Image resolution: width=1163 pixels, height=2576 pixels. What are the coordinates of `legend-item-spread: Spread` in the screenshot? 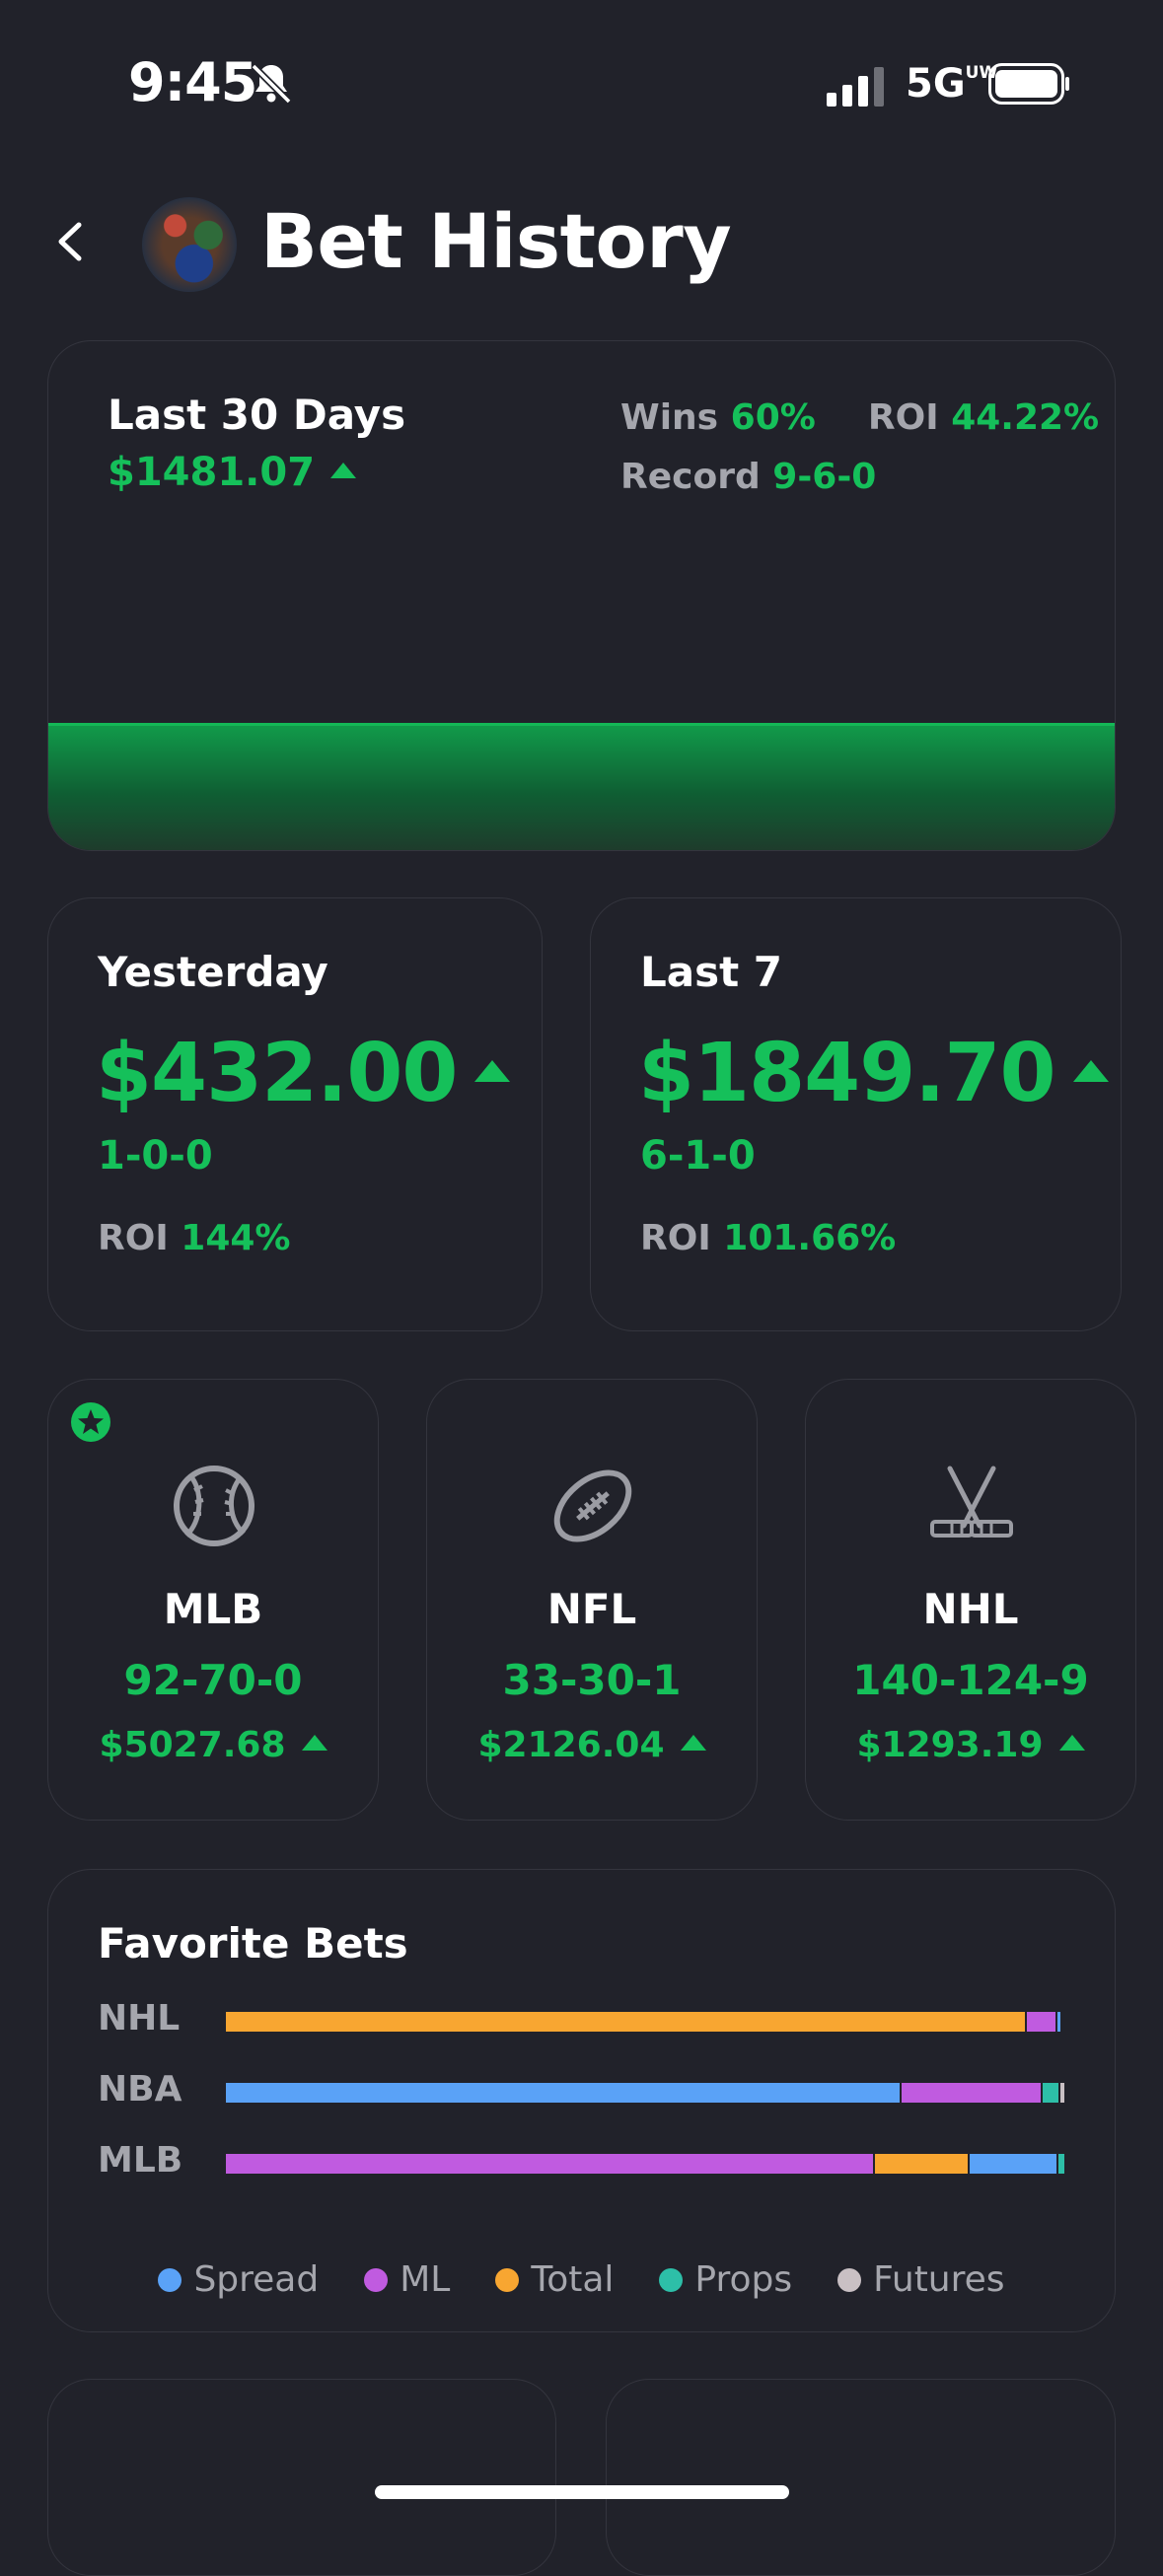 It's located at (238, 2279).